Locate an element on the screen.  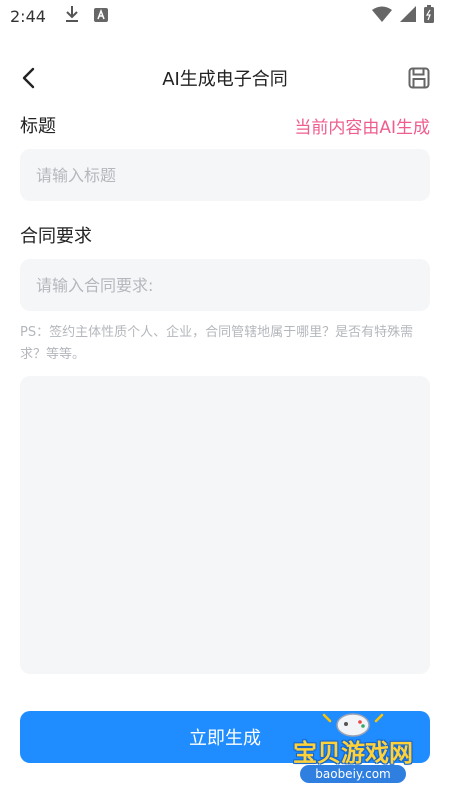
requirement-input-box is located at coordinates (225, 285).